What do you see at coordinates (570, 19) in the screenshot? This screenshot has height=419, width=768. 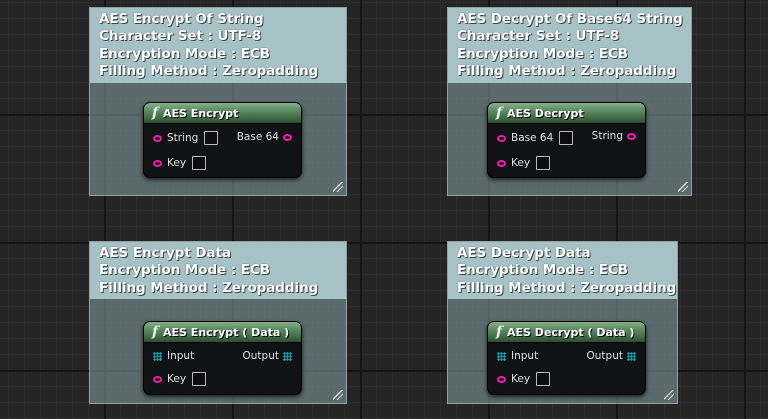 I see `comment-title: AES Decrypt Of Base64 String` at bounding box center [570, 19].